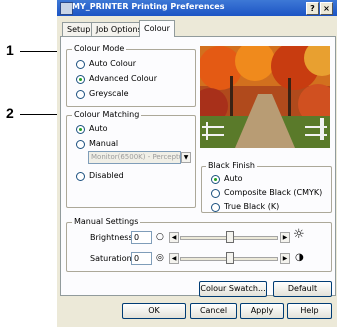 Image resolution: width=337 pixels, height=327 pixels. What do you see at coordinates (299, 257) in the screenshot?
I see `half-circle-icon: ◑` at bounding box center [299, 257].